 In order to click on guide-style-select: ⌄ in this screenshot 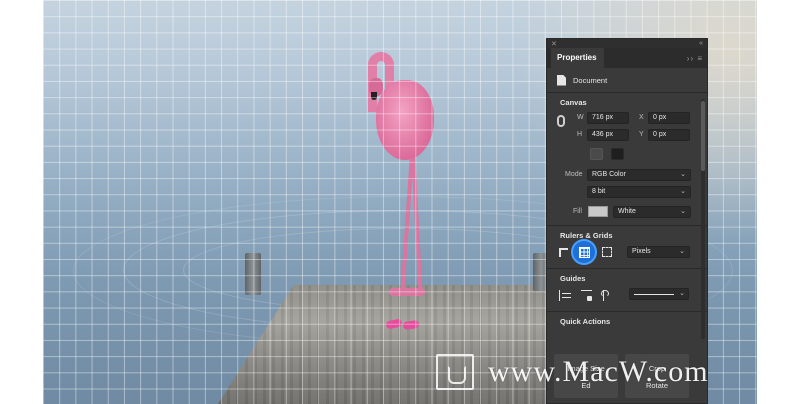, I will do `click(659, 294)`.